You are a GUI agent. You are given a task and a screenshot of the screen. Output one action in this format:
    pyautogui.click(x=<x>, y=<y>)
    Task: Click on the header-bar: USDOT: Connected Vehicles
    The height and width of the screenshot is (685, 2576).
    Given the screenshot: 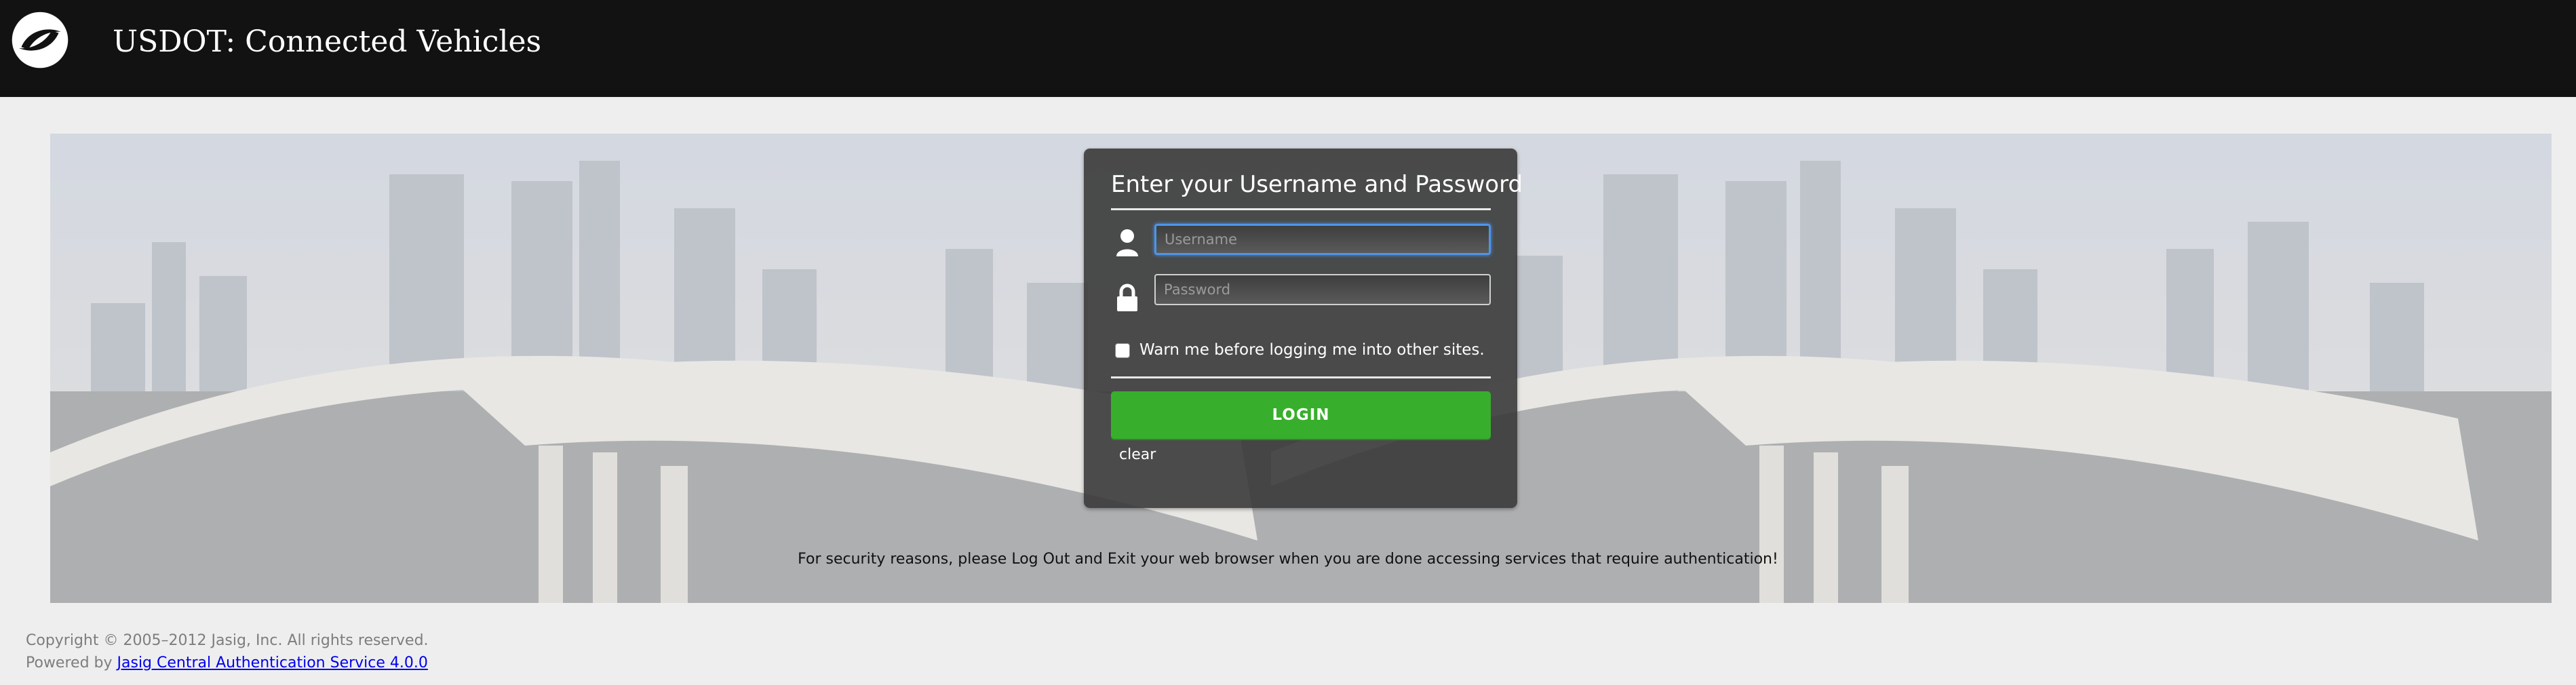 What is the action you would take?
    pyautogui.click(x=1288, y=48)
    